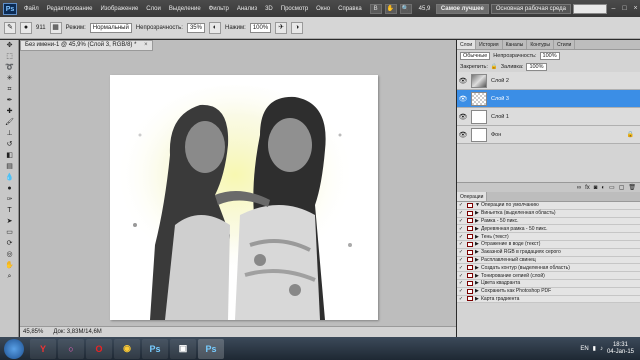 The image size is (640, 360). I want to click on gradient-tool-icon: ▤, so click(9, 167).